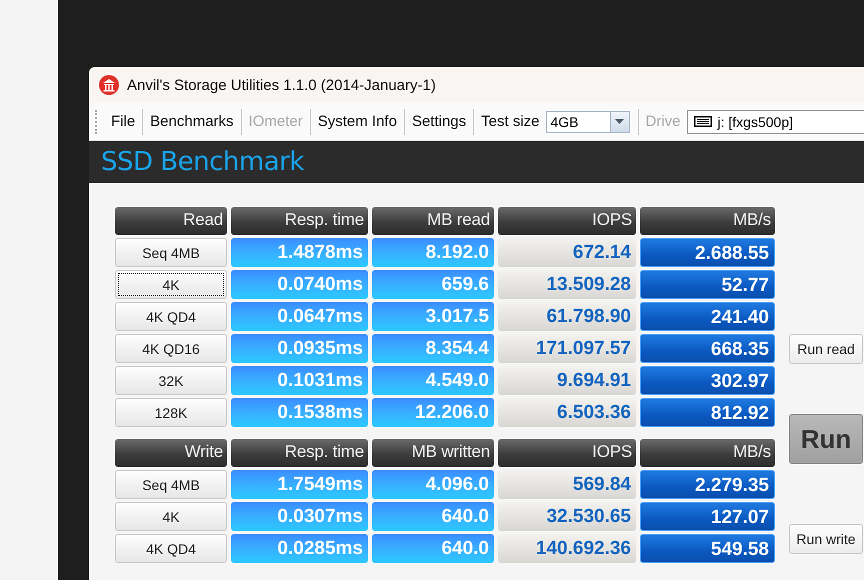 This screenshot has height=580, width=864. Describe the element at coordinates (567, 484) in the screenshot. I see `table-cell: 569.84` at that location.